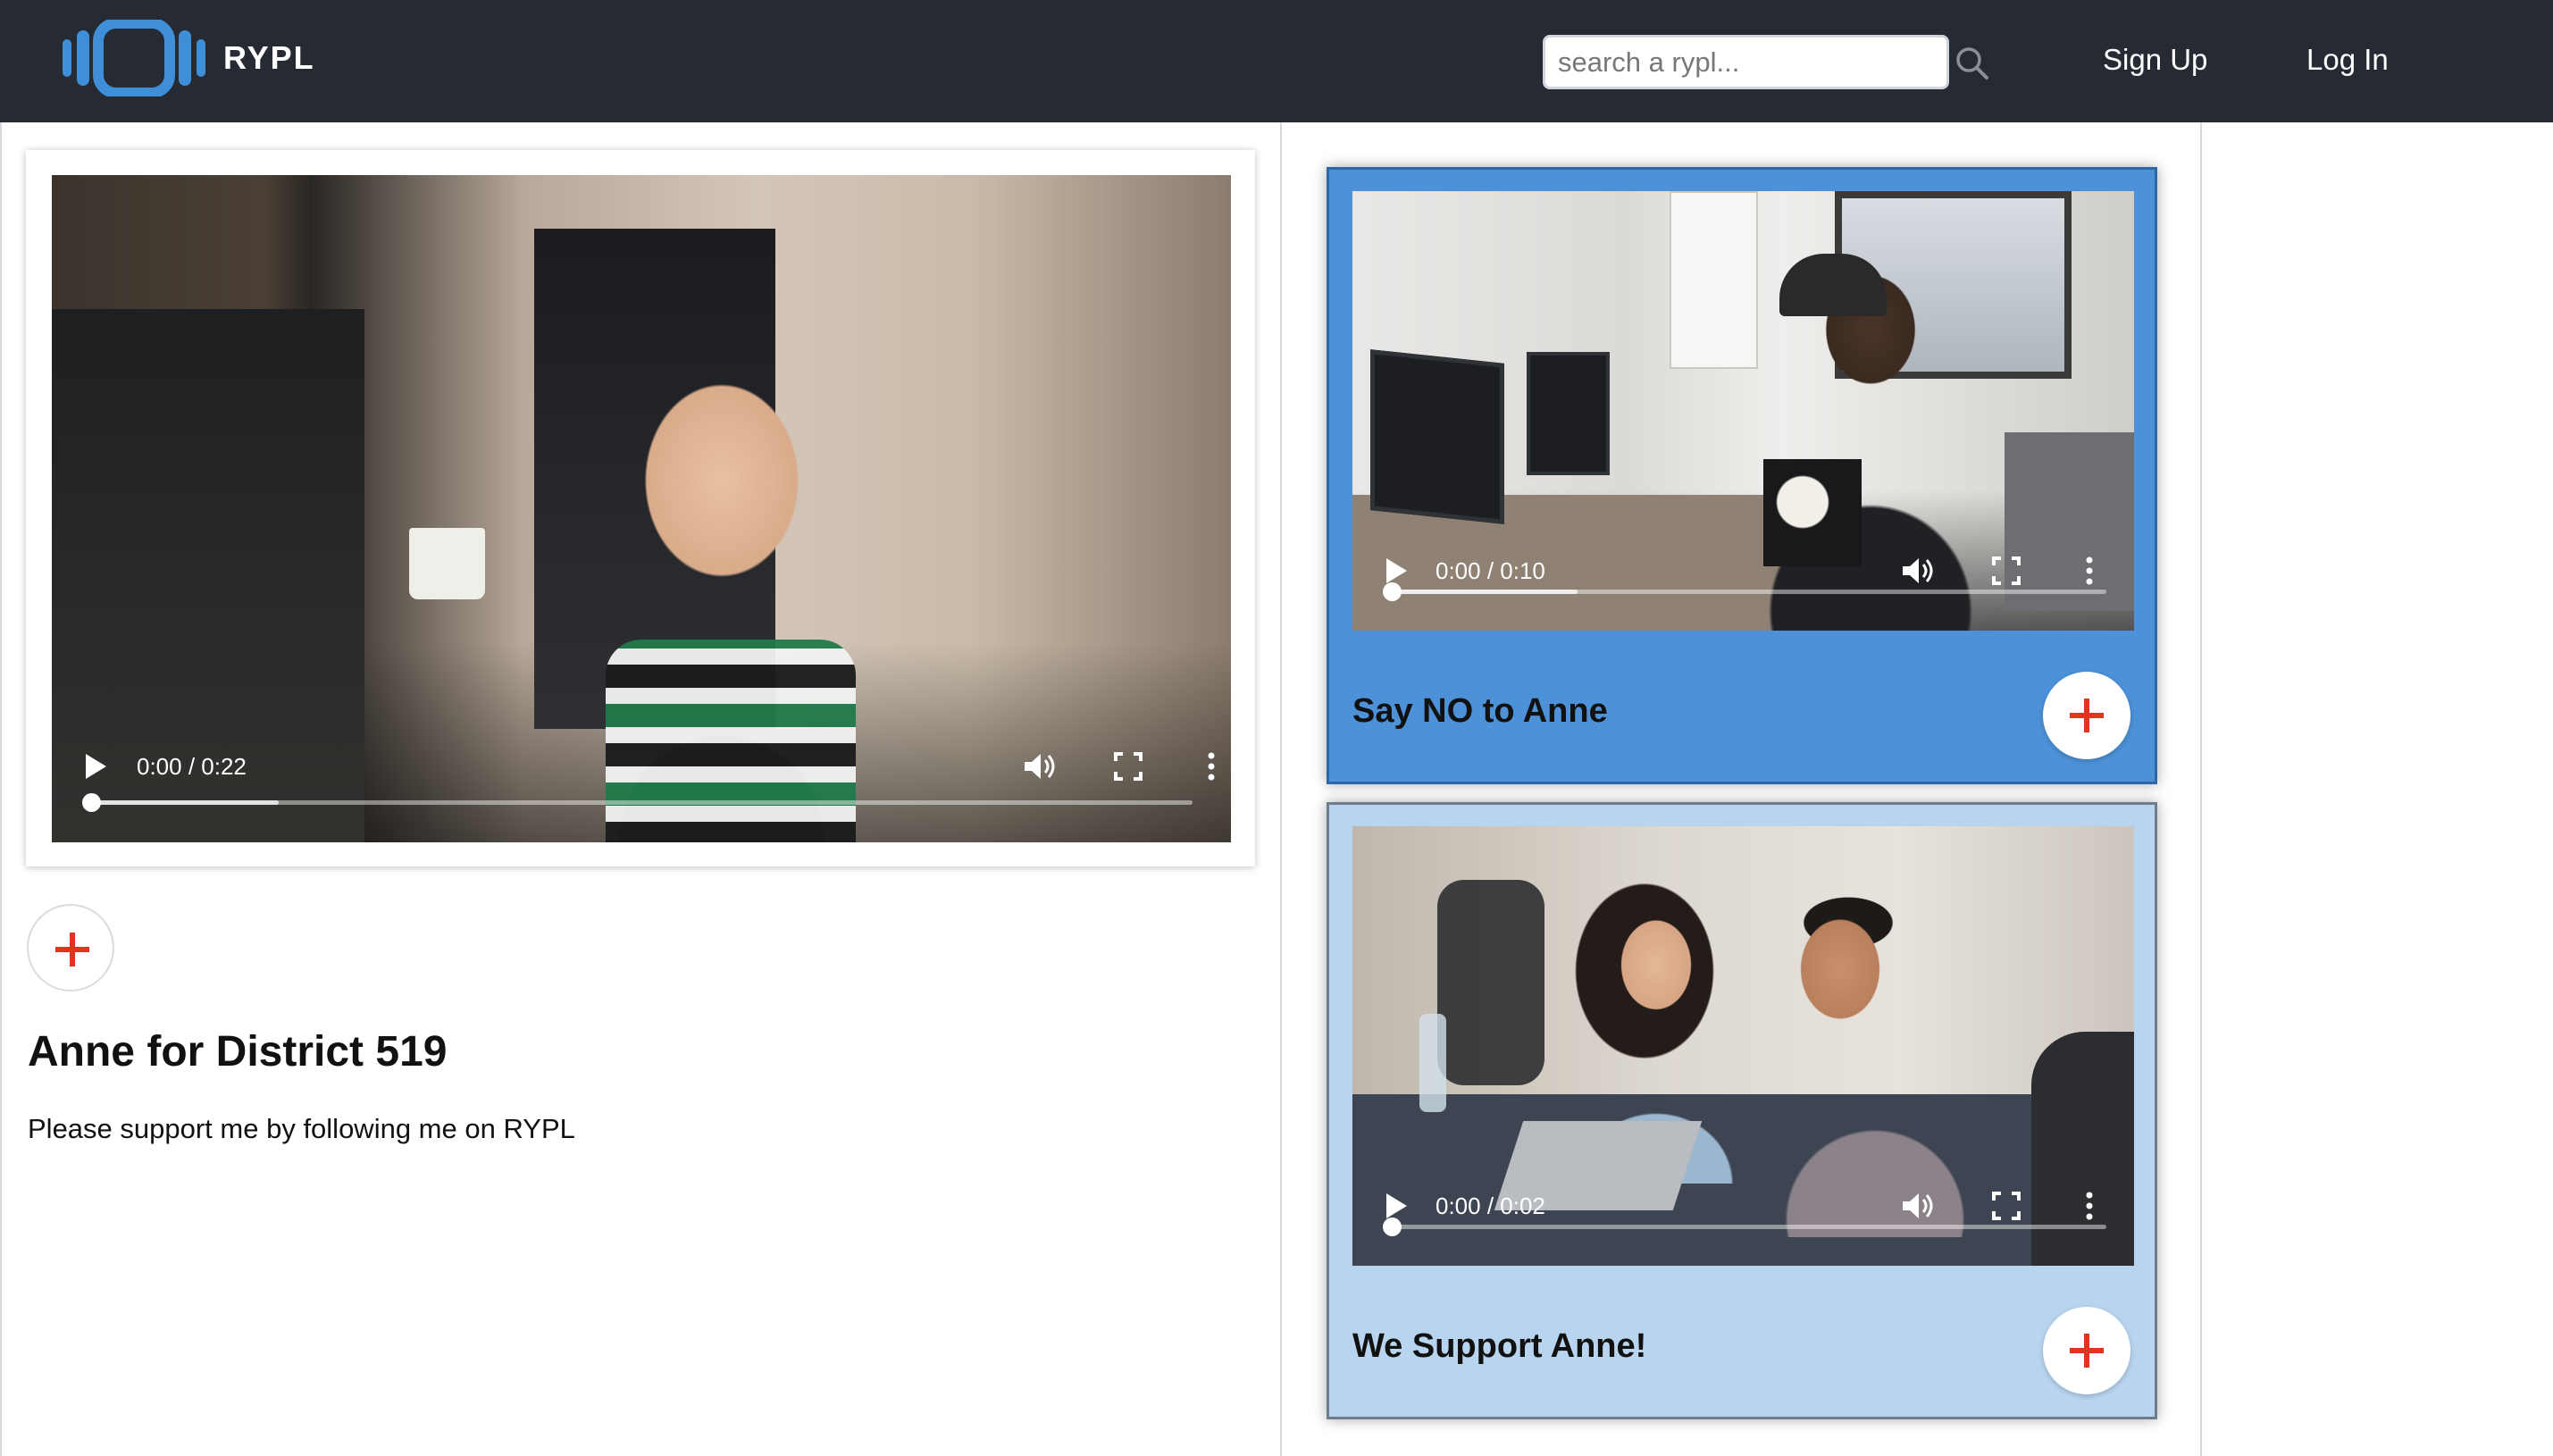  I want to click on page-title: Anne for District 519, so click(238, 1051).